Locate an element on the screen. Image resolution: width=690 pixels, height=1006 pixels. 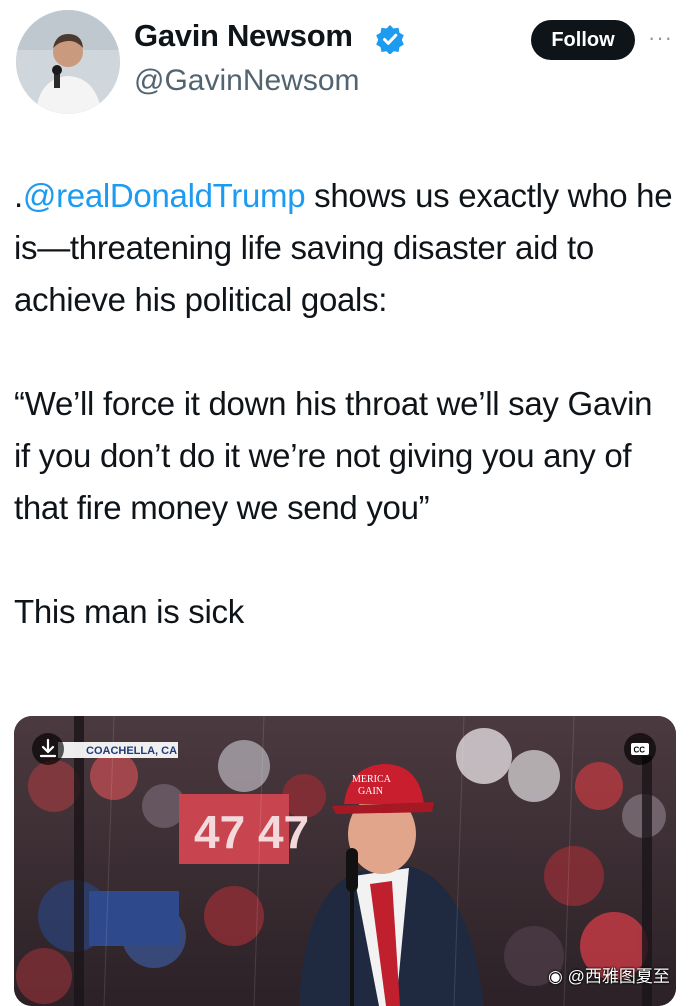
watermark-text: @西雅图夏至 is located at coordinates (618, 976).